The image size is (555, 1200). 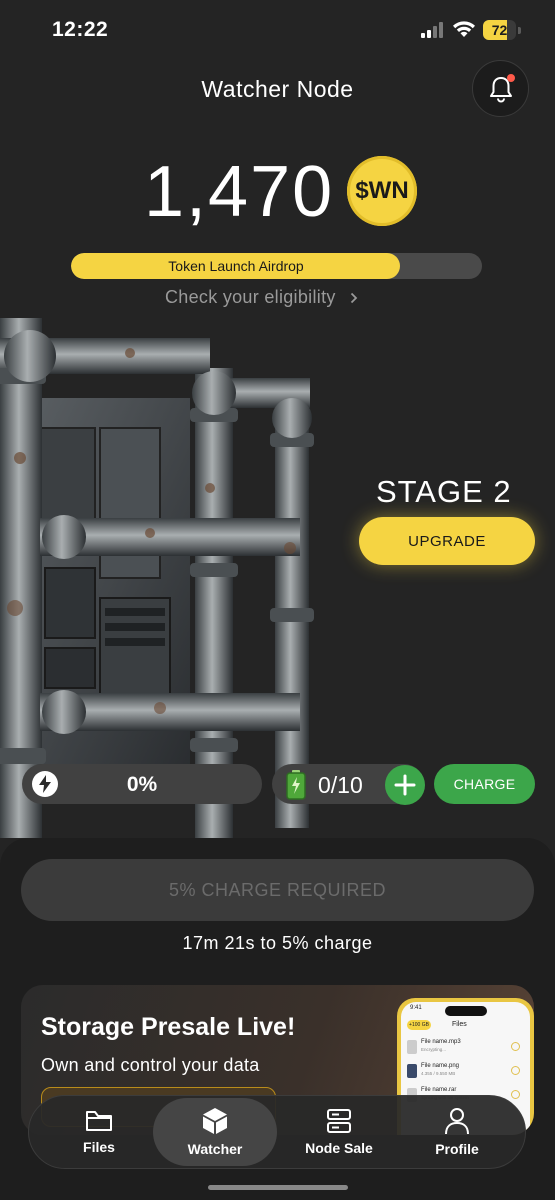 What do you see at coordinates (215, 1121) in the screenshot?
I see `cube-icon` at bounding box center [215, 1121].